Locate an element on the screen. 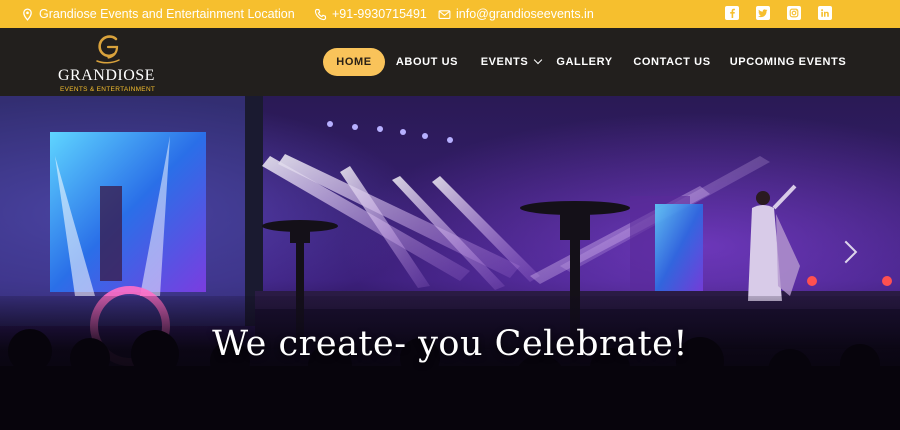 Image resolution: width=900 pixels, height=430 pixels. nav-gallery-label: GALLERY is located at coordinates (584, 62).